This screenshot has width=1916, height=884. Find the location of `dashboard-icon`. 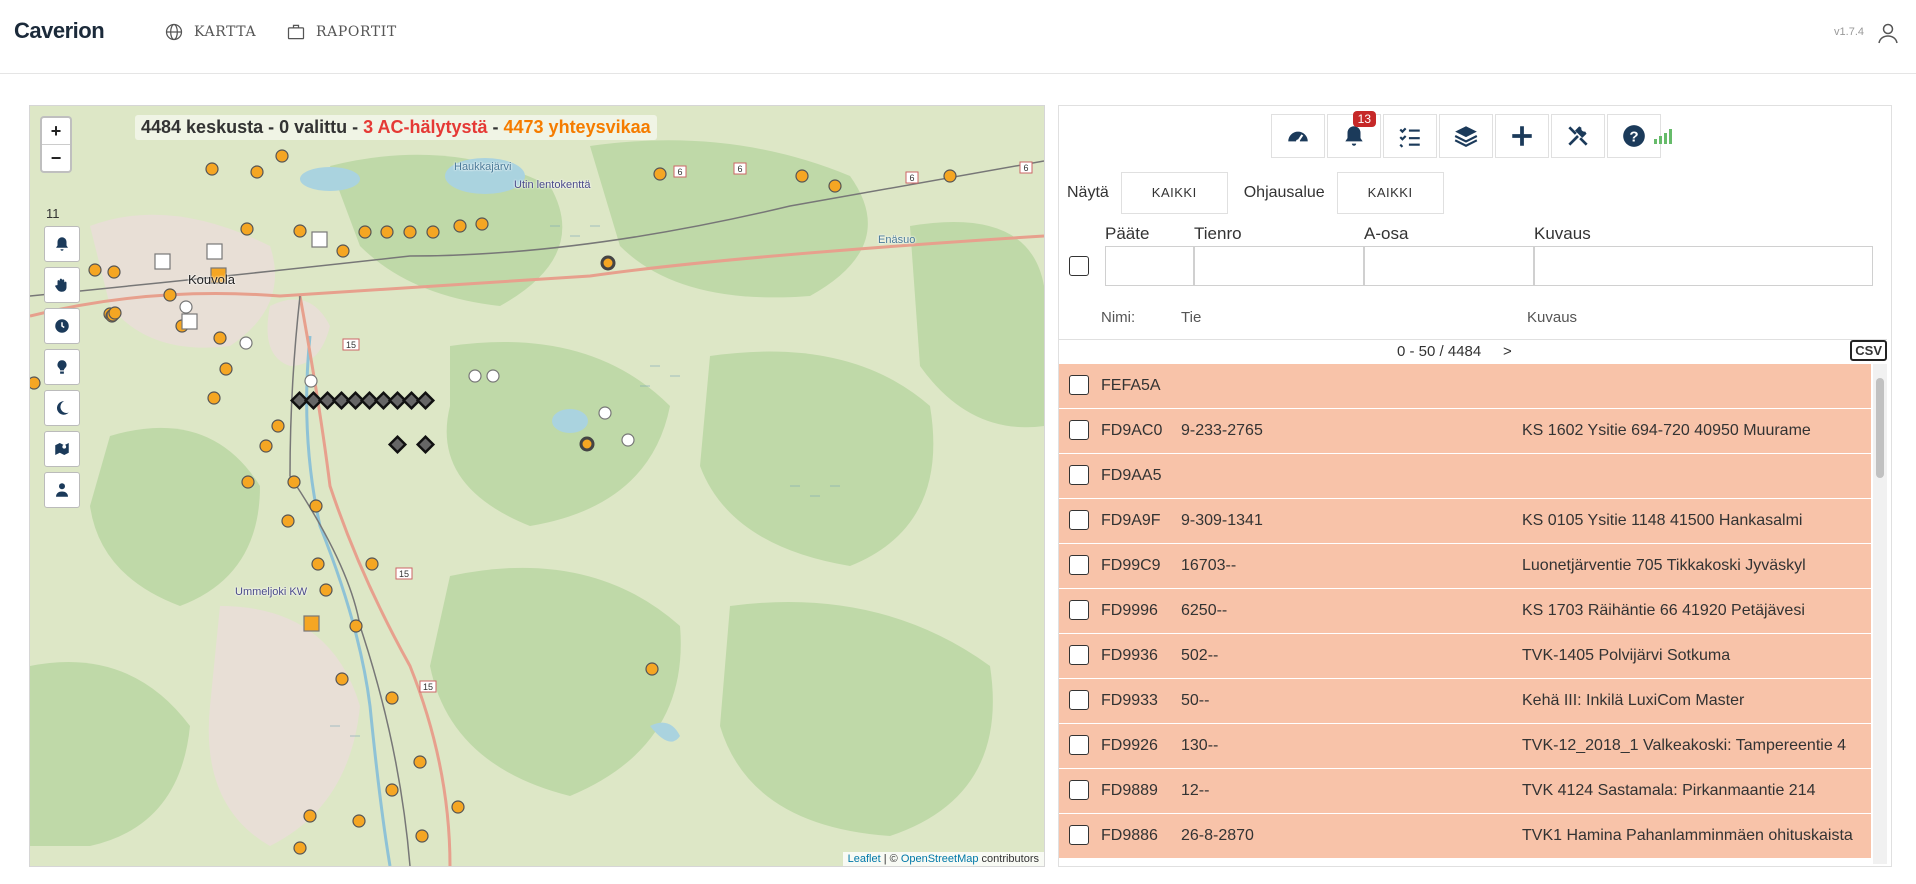

dashboard-icon is located at coordinates (1298, 137).